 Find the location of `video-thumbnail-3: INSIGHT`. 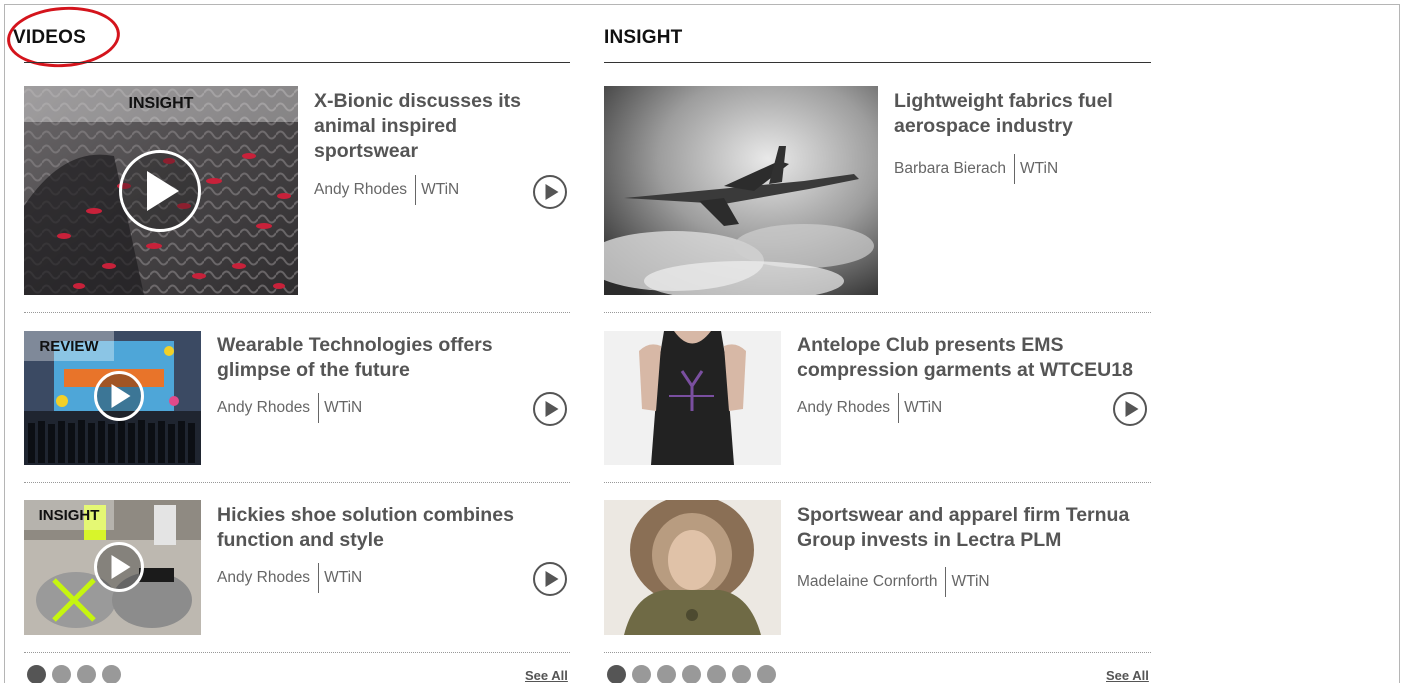

video-thumbnail-3: INSIGHT is located at coordinates (112, 567).